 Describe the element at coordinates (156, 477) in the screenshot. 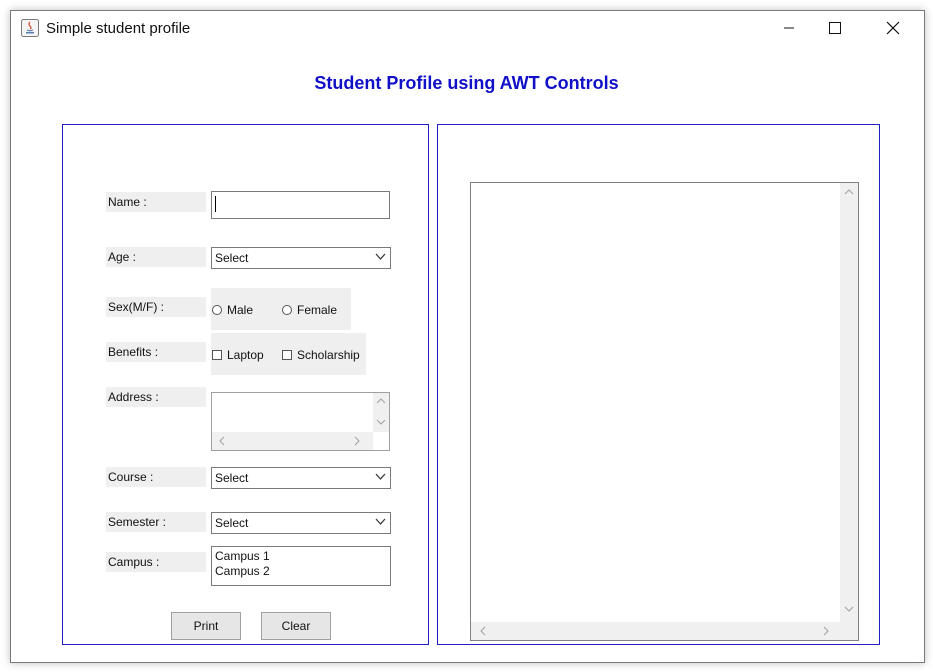

I see `course-label: Course :` at that location.